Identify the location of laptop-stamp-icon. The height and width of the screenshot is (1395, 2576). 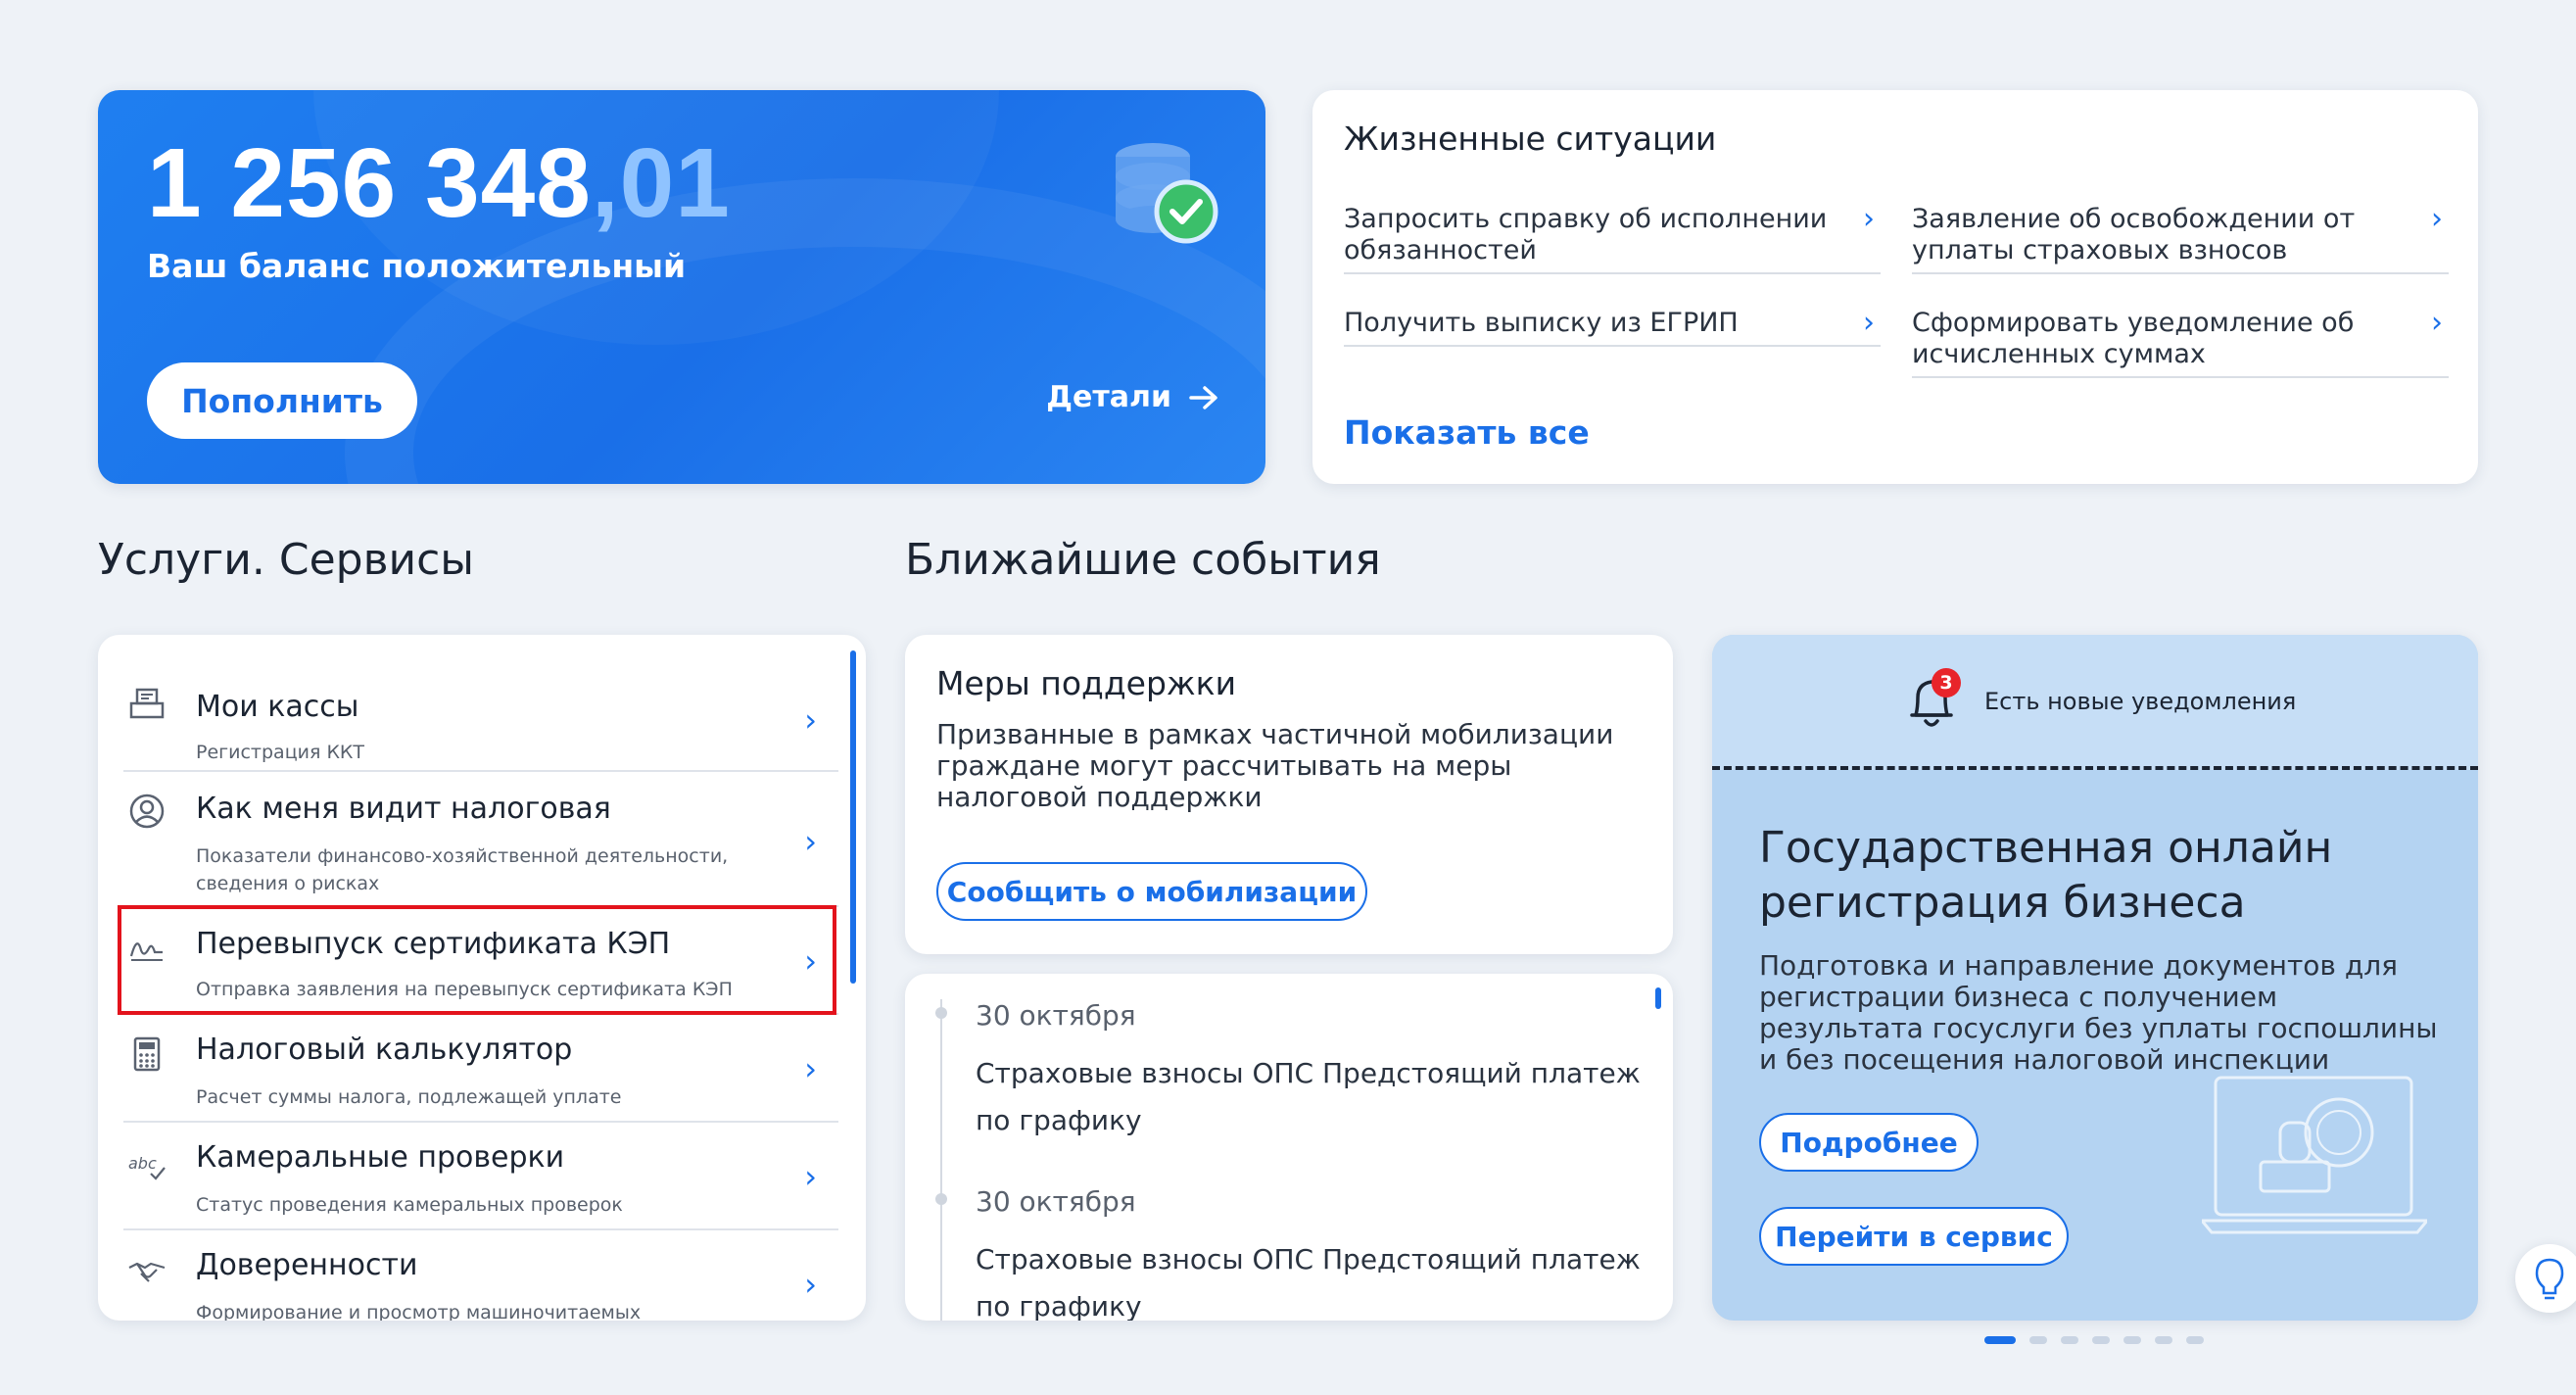
(2314, 1155).